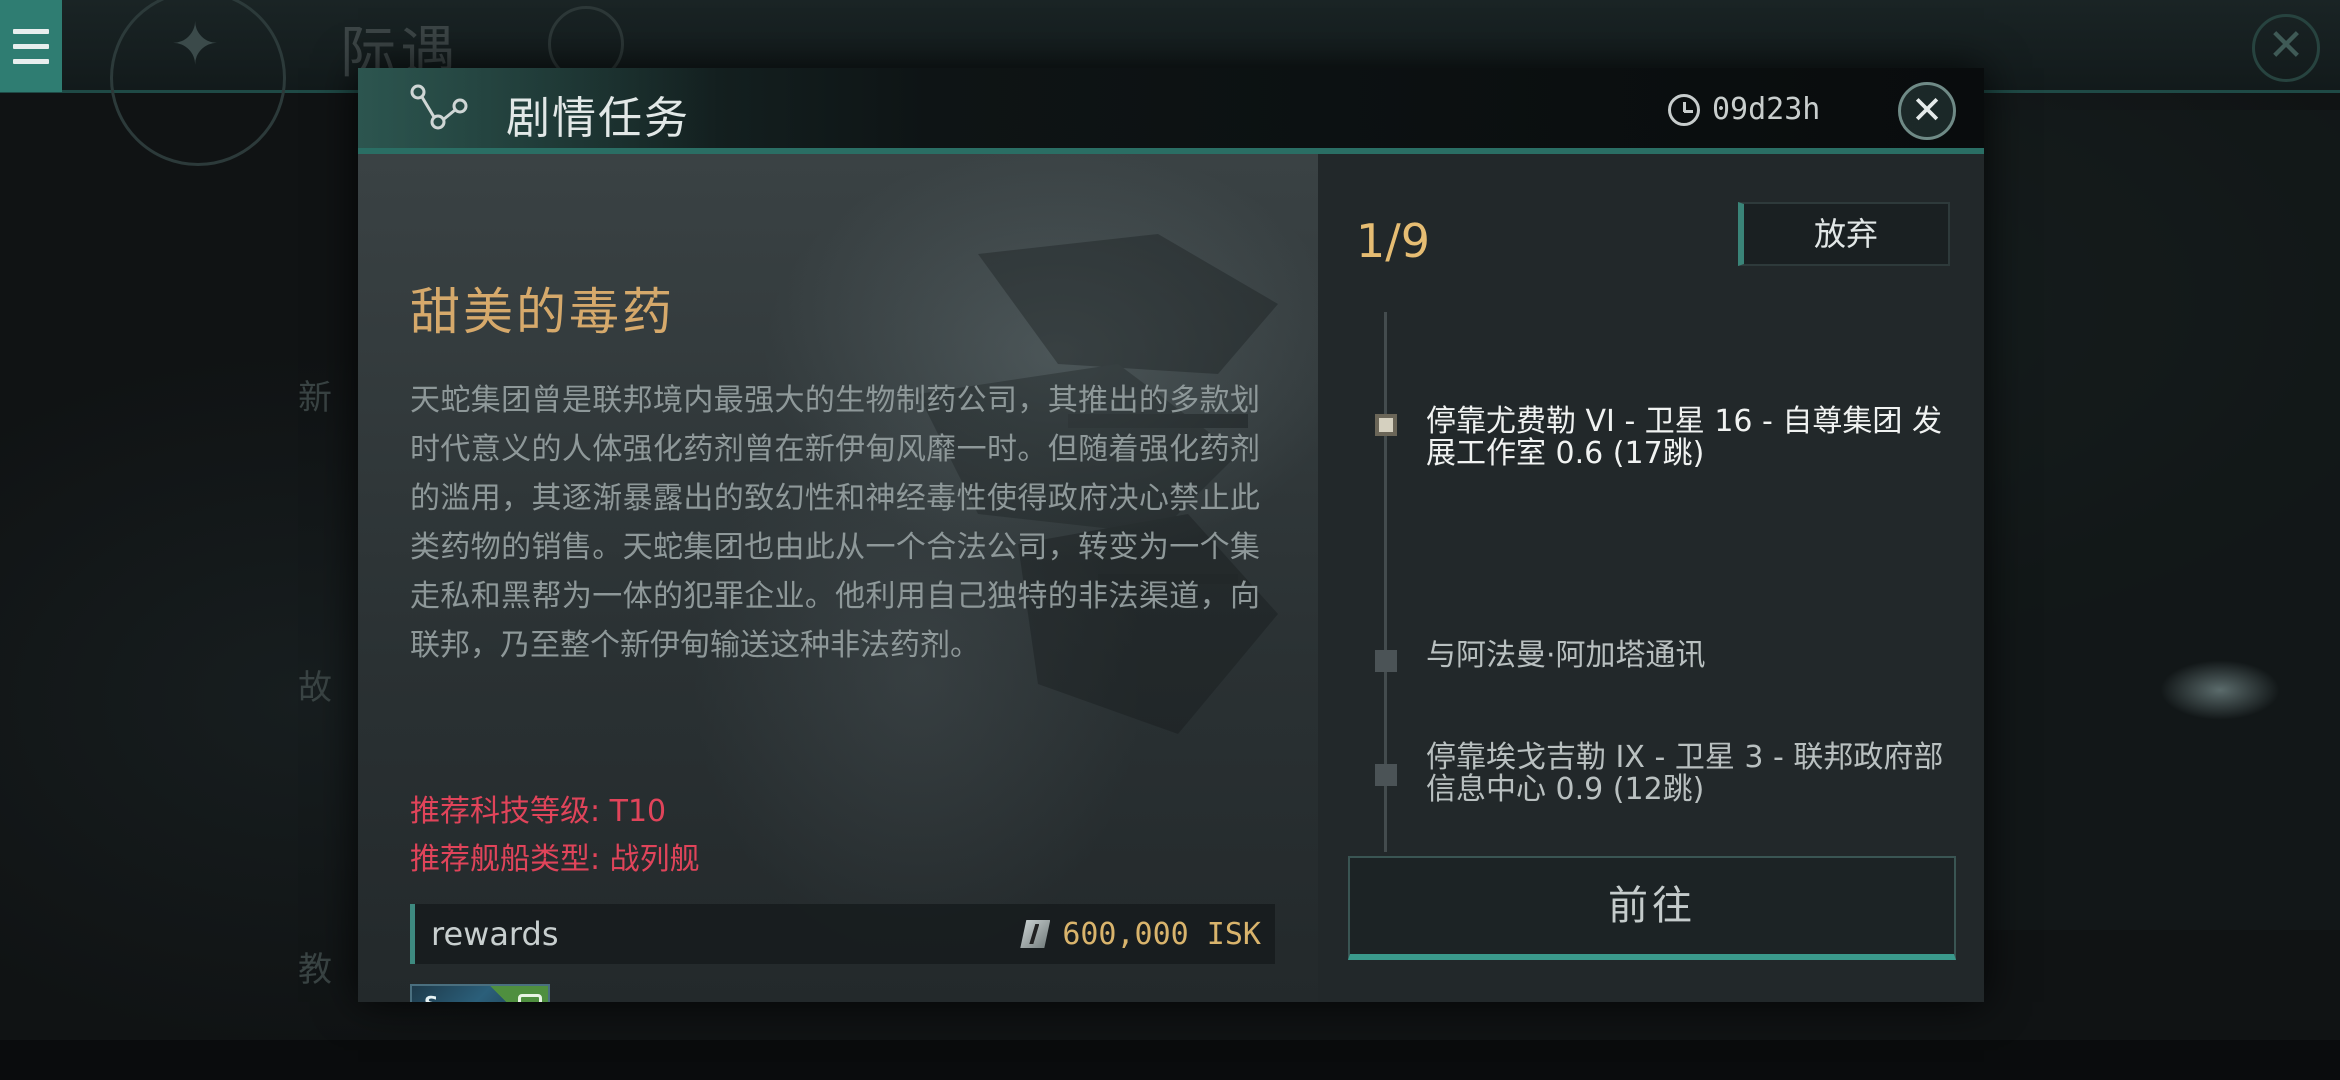 The height and width of the screenshot is (1080, 2340). I want to click on step-text: 停靠埃戈吉勒 IX - 卫星 3 - 联邦政府部 信息中心 0.9 (12跳), so click(1685, 773).